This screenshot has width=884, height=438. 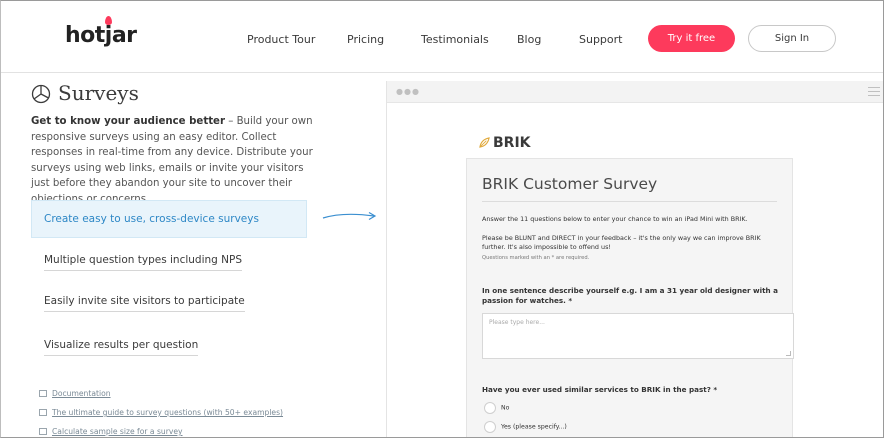 I want to click on calculator-icon, so click(x=43, y=431).